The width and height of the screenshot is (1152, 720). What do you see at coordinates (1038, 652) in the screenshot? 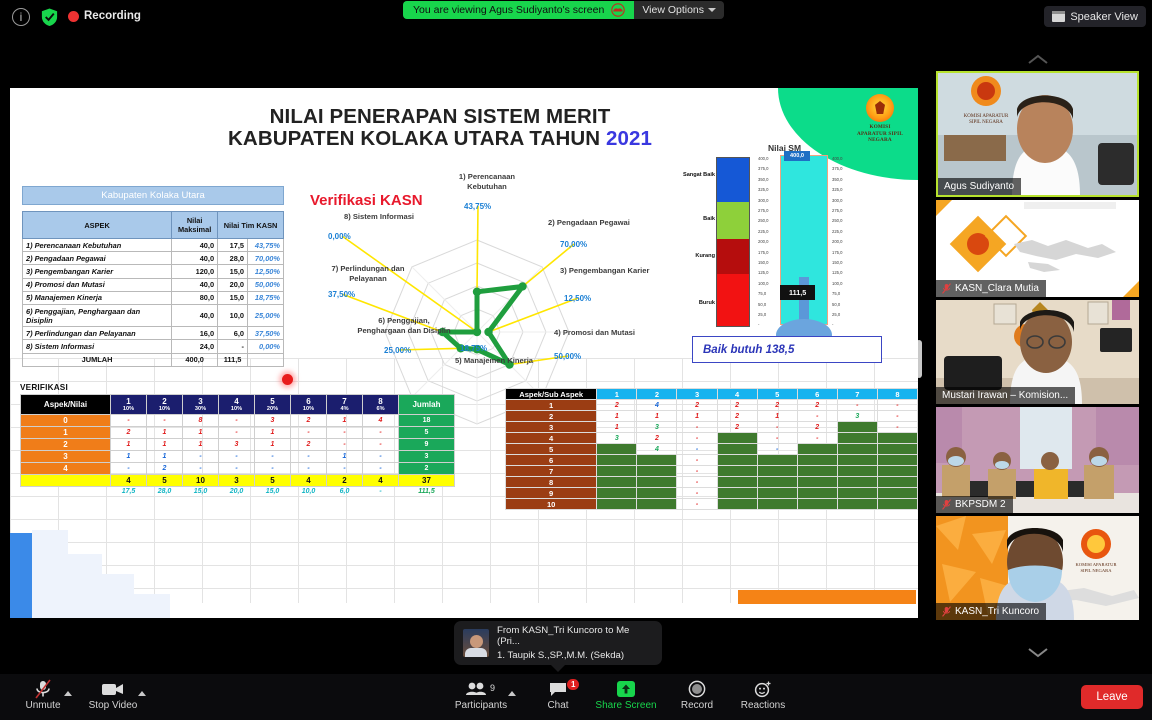
I see `scroll-down-tiles-button` at bounding box center [1038, 652].